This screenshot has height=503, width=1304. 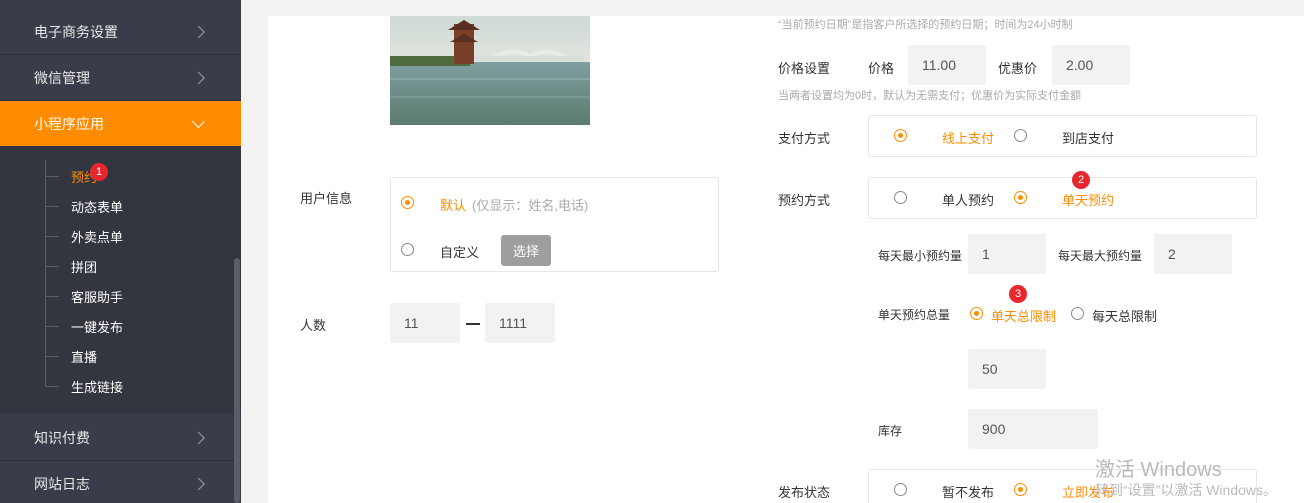 I want to click on payment-in-store-radio, so click(x=1020, y=135).